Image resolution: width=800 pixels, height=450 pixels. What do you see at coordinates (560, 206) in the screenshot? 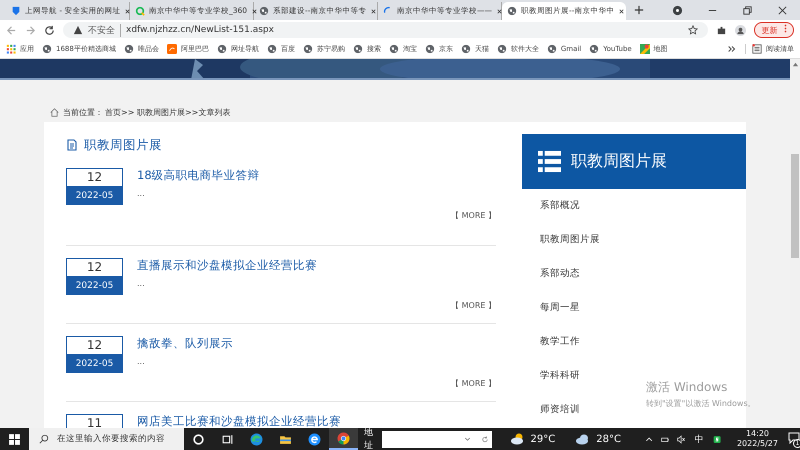
I see `sidebar-link: 系部概况` at bounding box center [560, 206].